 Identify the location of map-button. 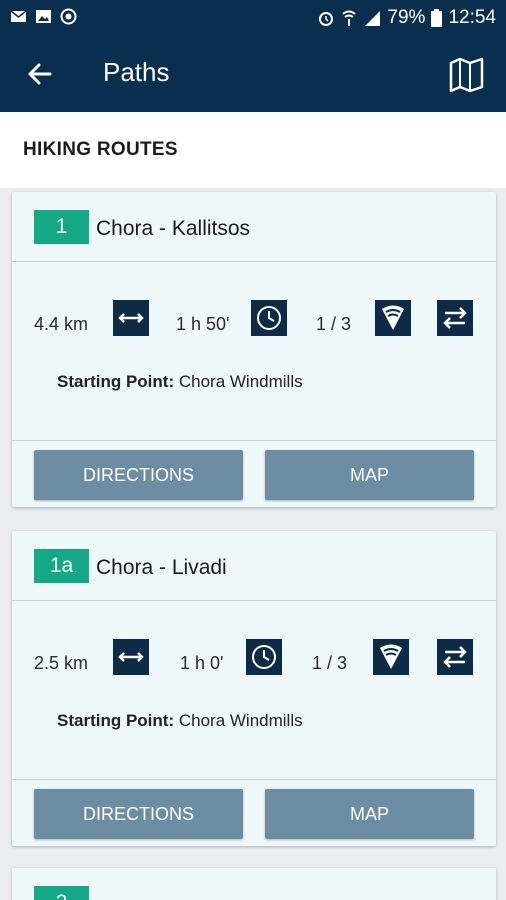
(467, 74).